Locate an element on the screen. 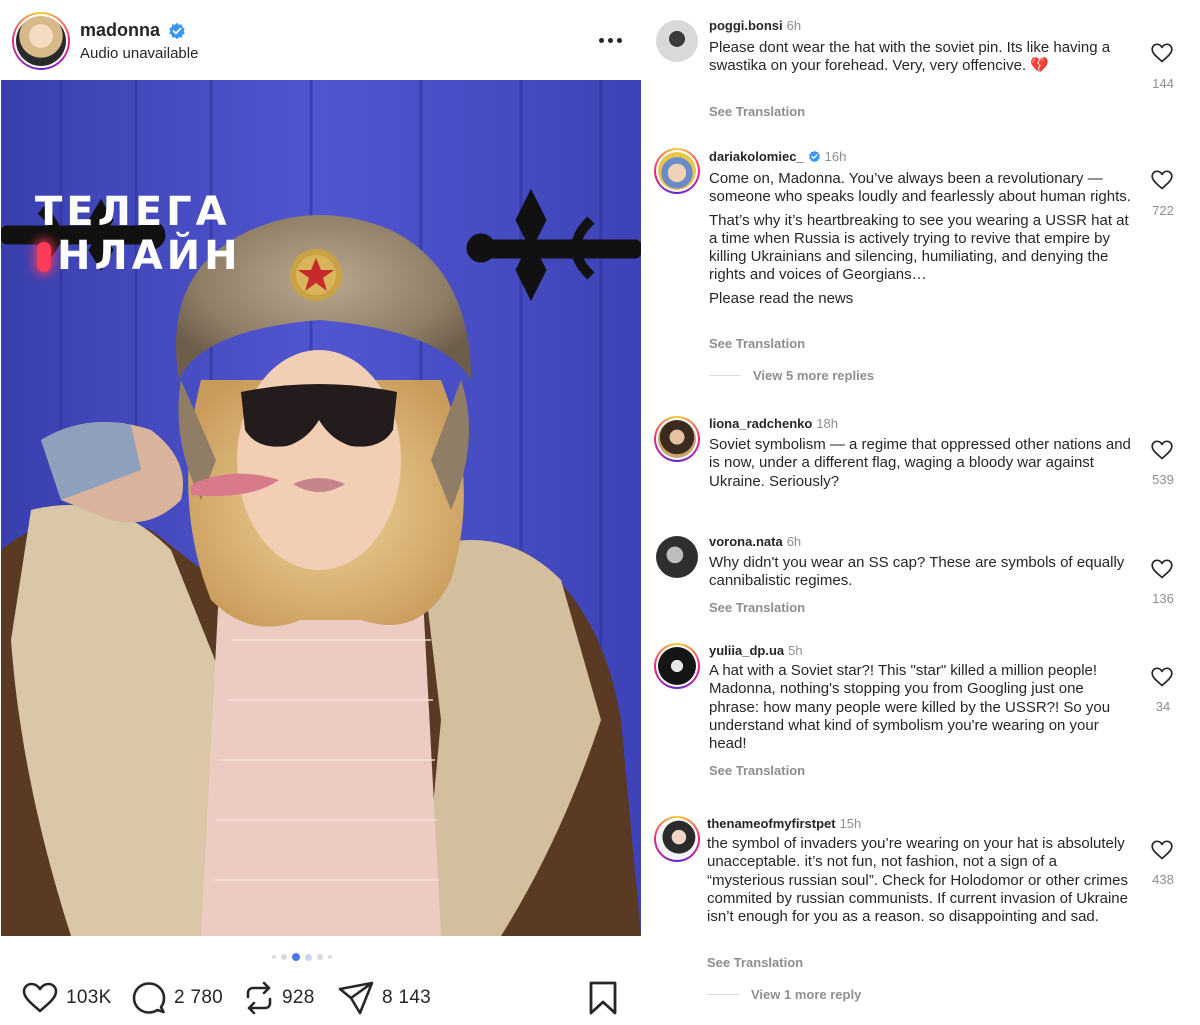 Image resolution: width=1200 pixels, height=1025 pixels. share-icon is located at coordinates (356, 998).